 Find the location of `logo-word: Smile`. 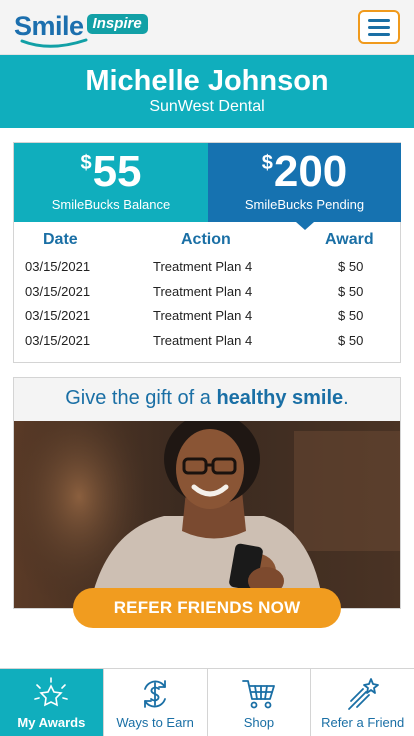

logo-word: Smile is located at coordinates (49, 26).